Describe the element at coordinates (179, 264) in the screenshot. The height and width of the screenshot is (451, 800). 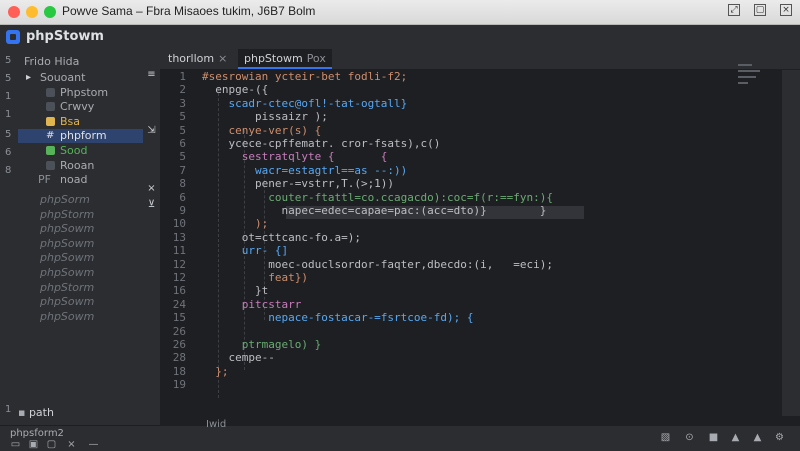
I see `line-number: 12` at that location.